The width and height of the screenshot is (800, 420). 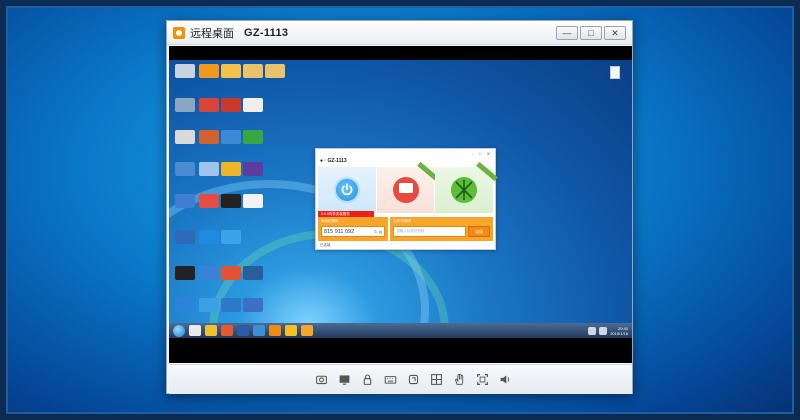 What do you see at coordinates (179, 330) in the screenshot?
I see `start-button` at bounding box center [179, 330].